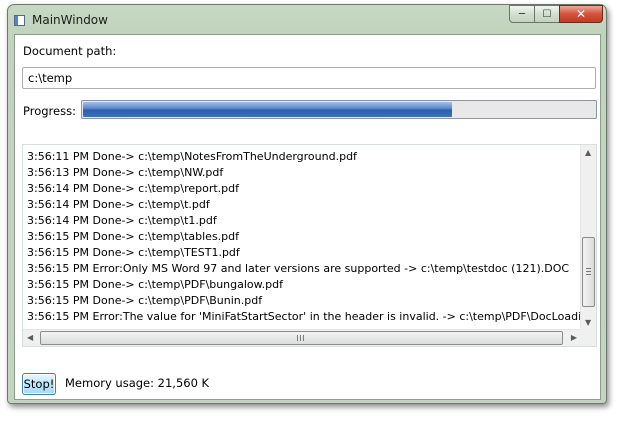 This screenshot has width=622, height=422. I want to click on horizontal-scroll-thumb, so click(301, 338).